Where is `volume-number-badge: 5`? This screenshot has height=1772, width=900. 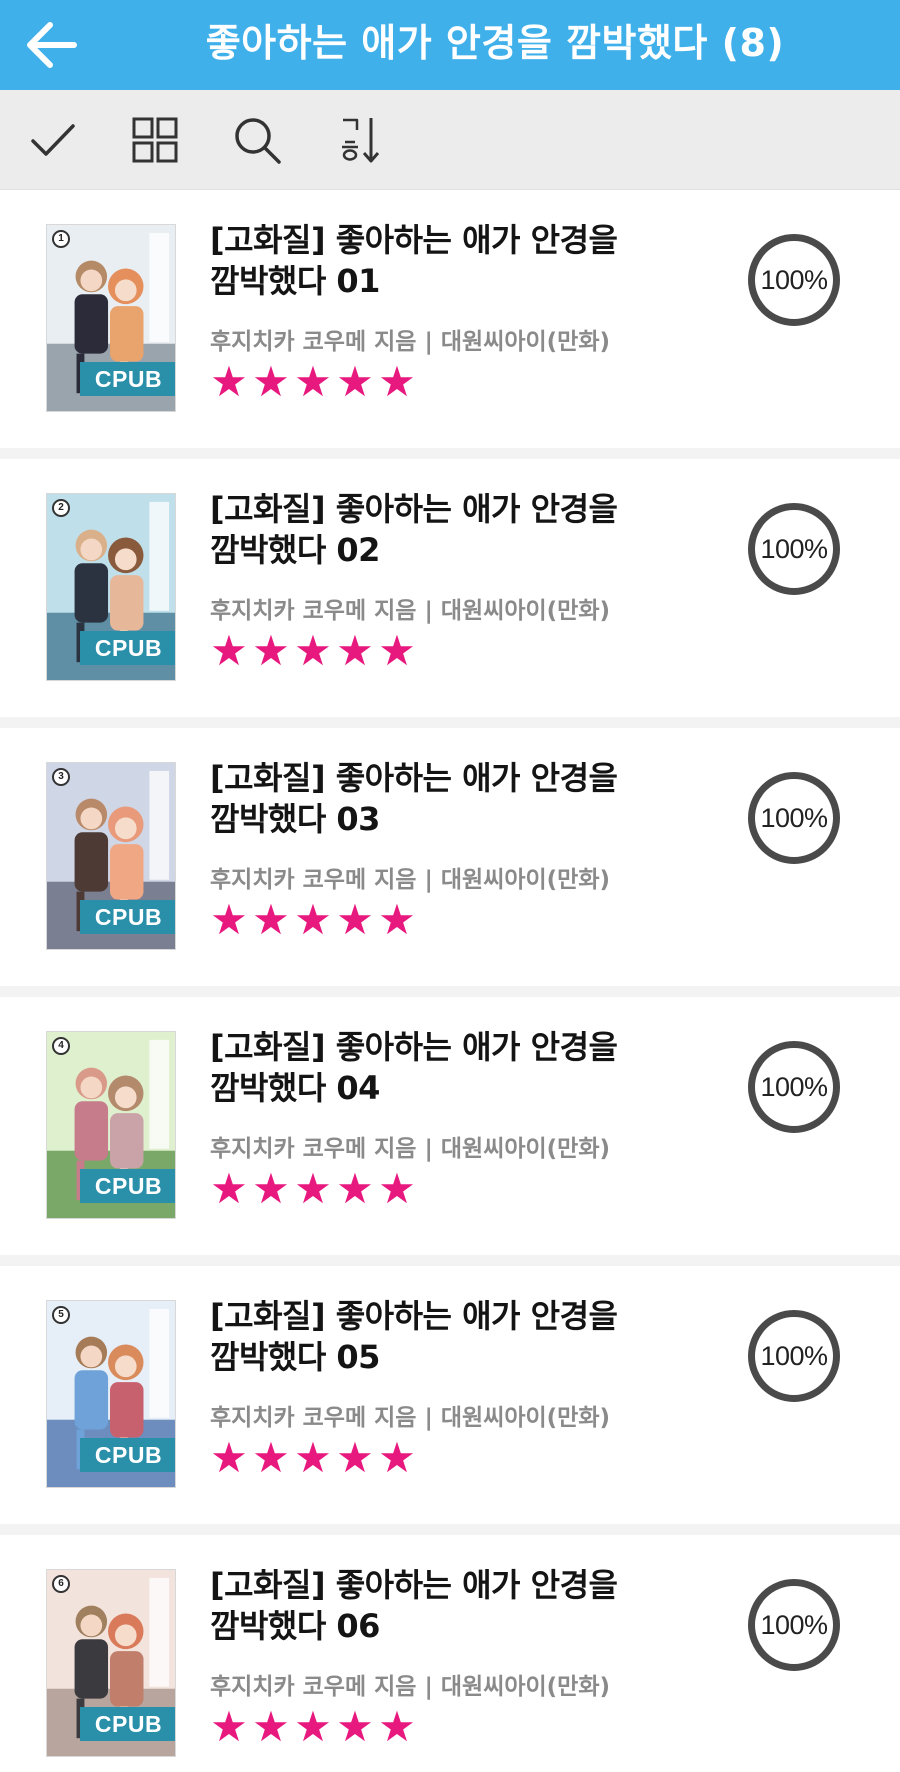
volume-number-badge: 5 is located at coordinates (61, 1315).